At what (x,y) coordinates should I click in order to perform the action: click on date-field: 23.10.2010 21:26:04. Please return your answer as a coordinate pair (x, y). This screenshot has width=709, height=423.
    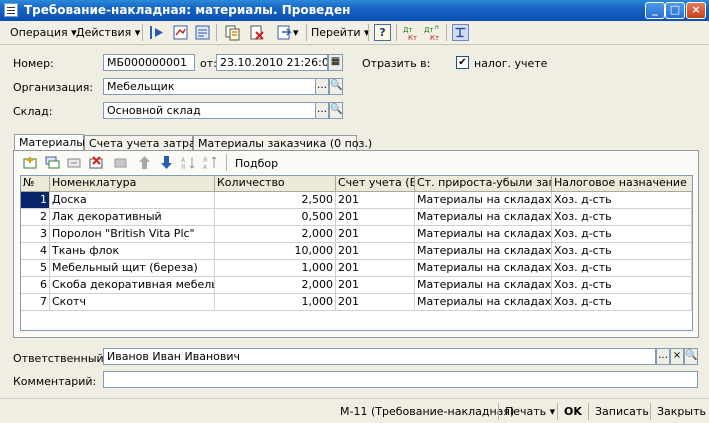
    Looking at the image, I should click on (272, 62).